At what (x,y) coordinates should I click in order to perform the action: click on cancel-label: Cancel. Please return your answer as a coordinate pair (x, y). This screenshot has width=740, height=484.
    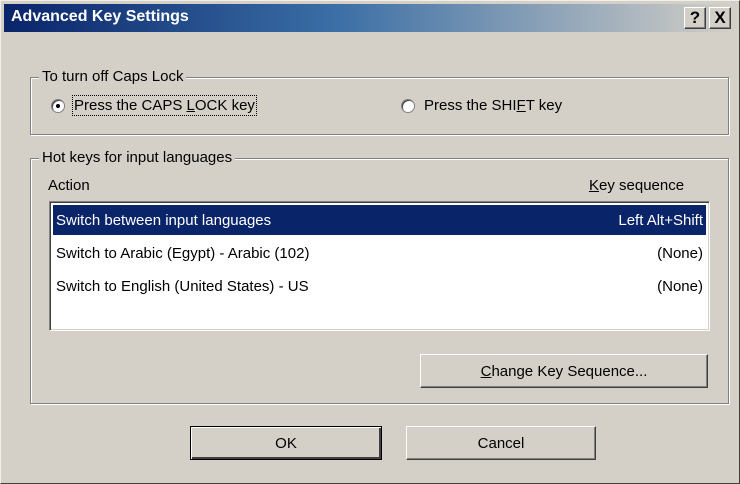
    Looking at the image, I should click on (501, 443).